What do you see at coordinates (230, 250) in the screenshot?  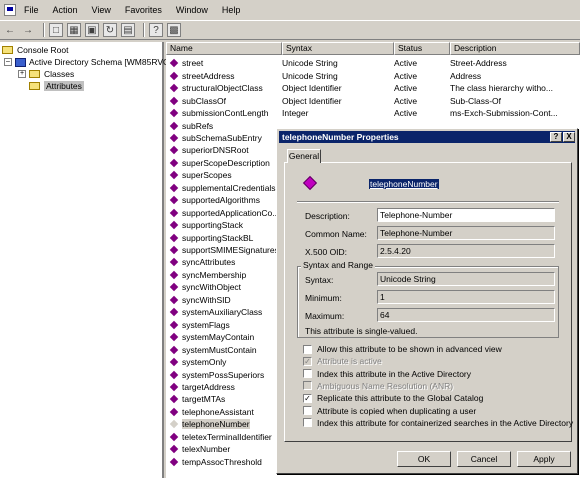 I see `attribute-name: supportSMIMESignatures` at bounding box center [230, 250].